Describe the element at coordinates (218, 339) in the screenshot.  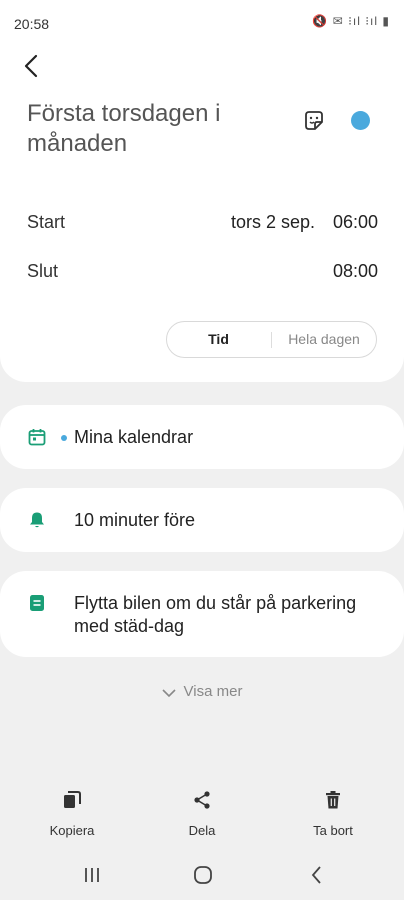
I see `toggle-option-time: Tid` at that location.